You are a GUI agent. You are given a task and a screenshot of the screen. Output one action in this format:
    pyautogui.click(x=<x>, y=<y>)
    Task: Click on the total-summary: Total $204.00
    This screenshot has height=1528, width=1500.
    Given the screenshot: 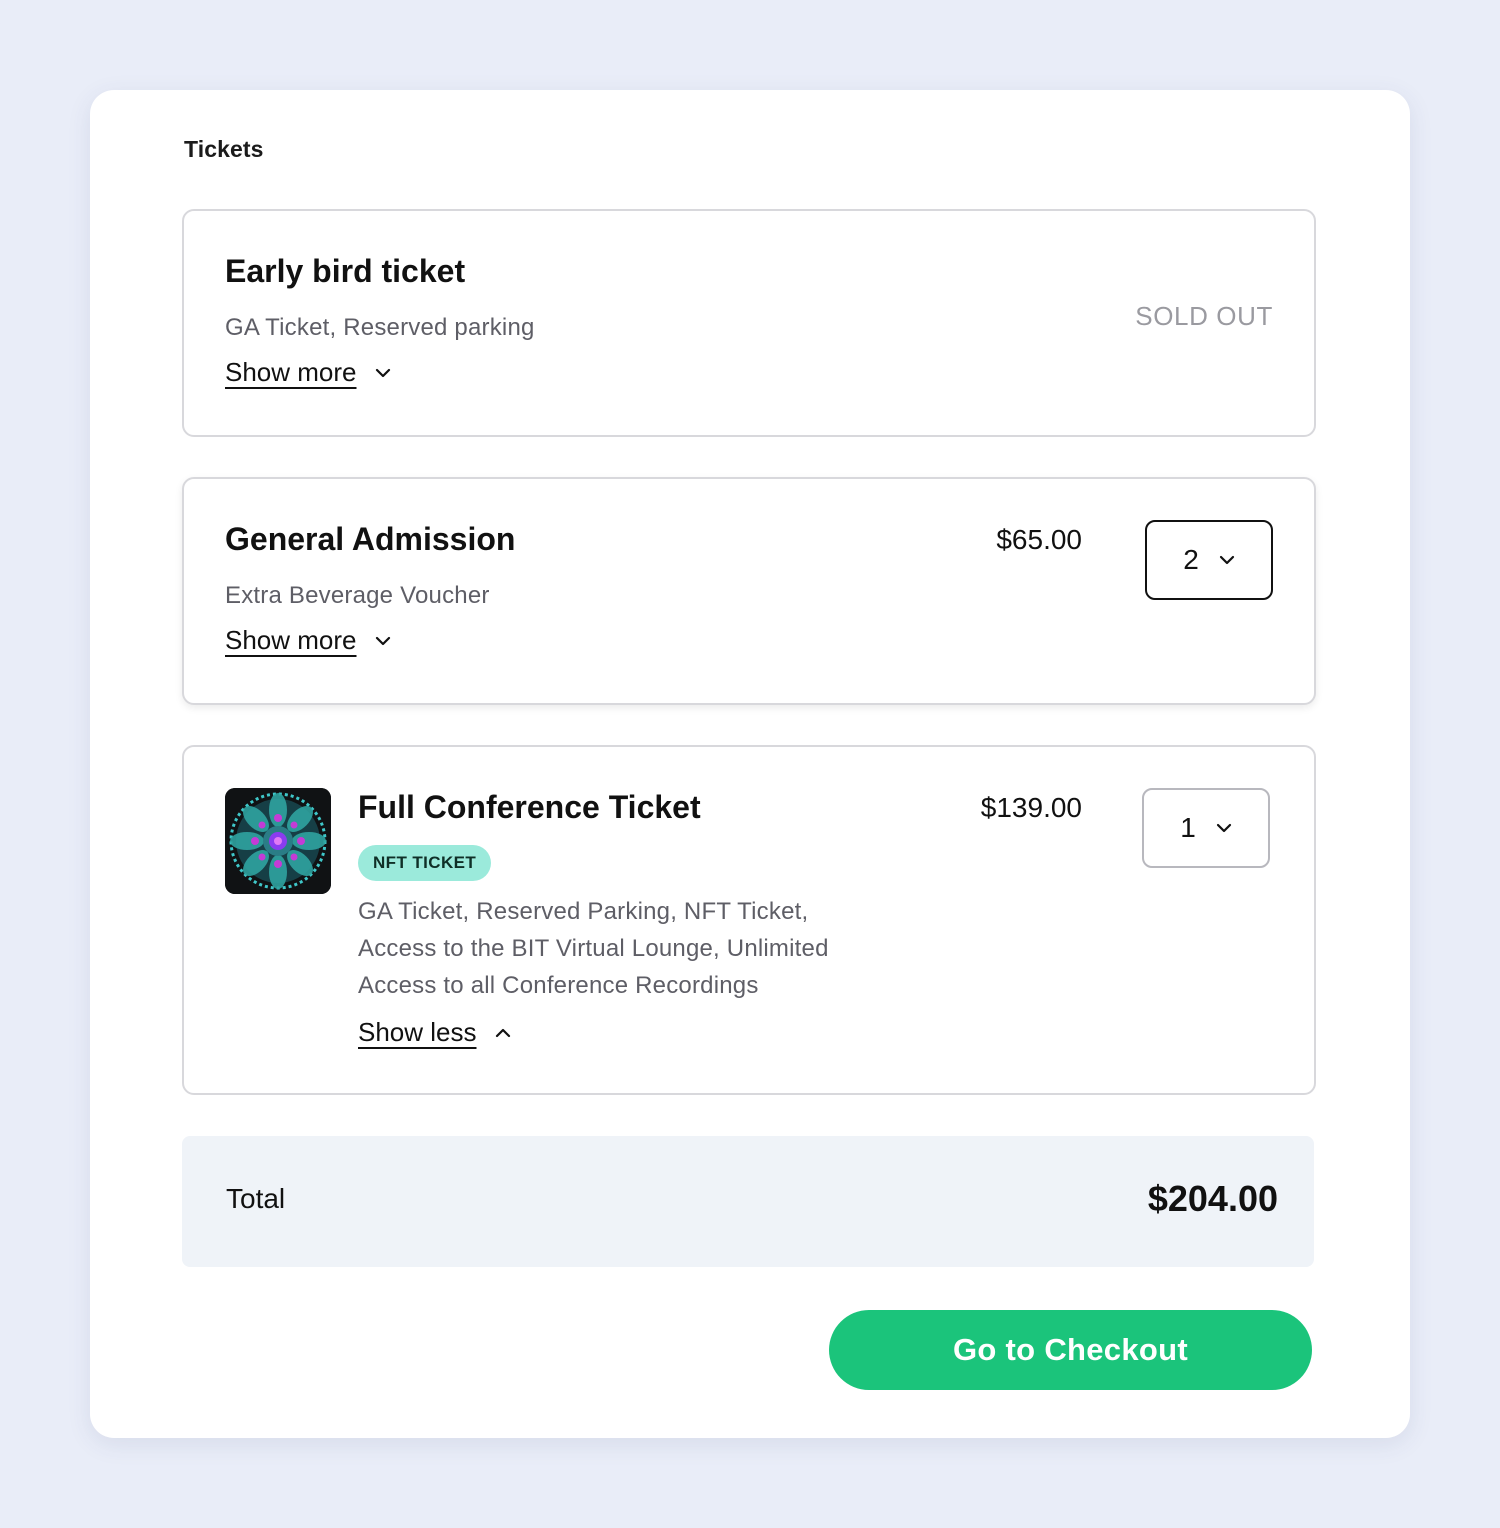 What is the action you would take?
    pyautogui.click(x=748, y=1201)
    